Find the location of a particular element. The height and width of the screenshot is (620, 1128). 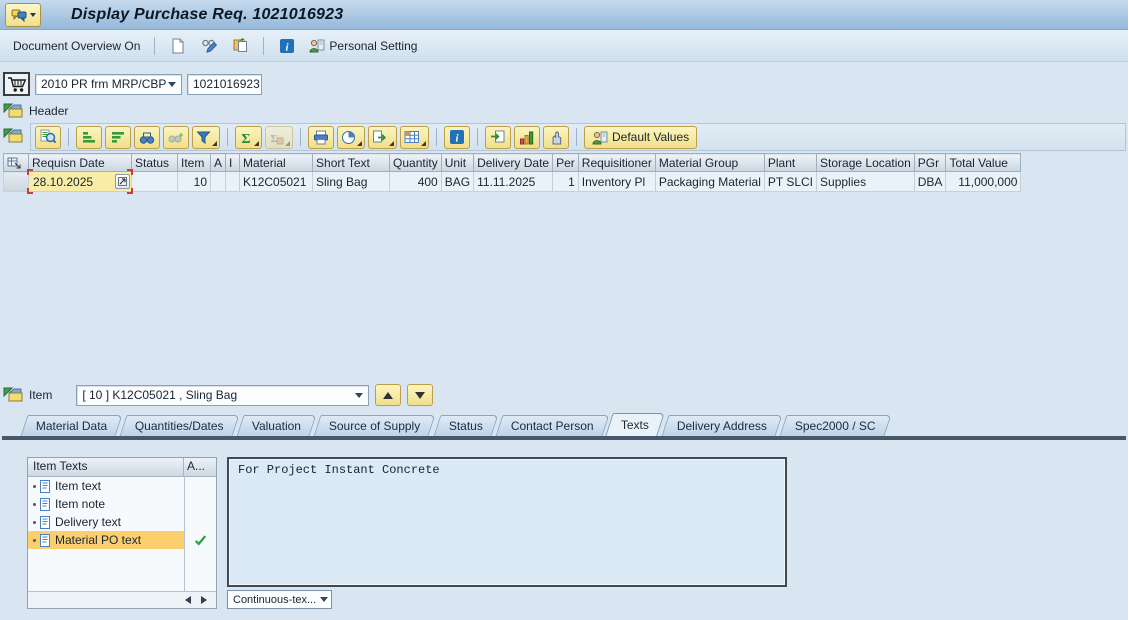

tab-delivery-address: Delivery Address is located at coordinates (722, 425).